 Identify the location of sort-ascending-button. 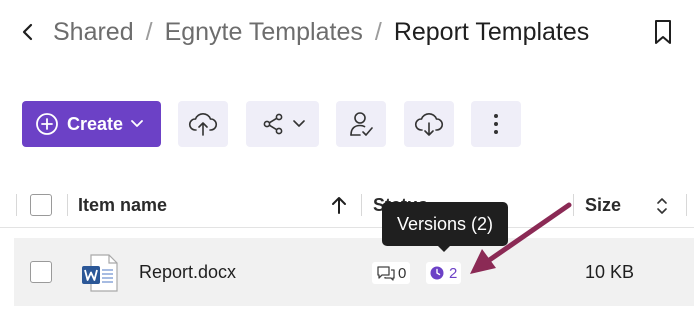
(339, 205).